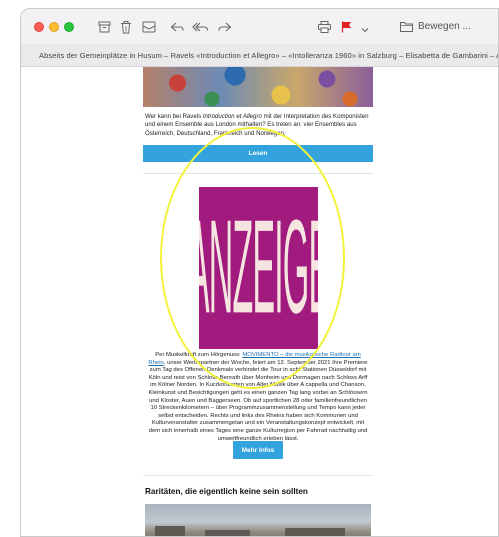 This screenshot has width=499, height=537. Describe the element at coordinates (258, 450) in the screenshot. I see `more-info-button: Mehr Infos` at that location.